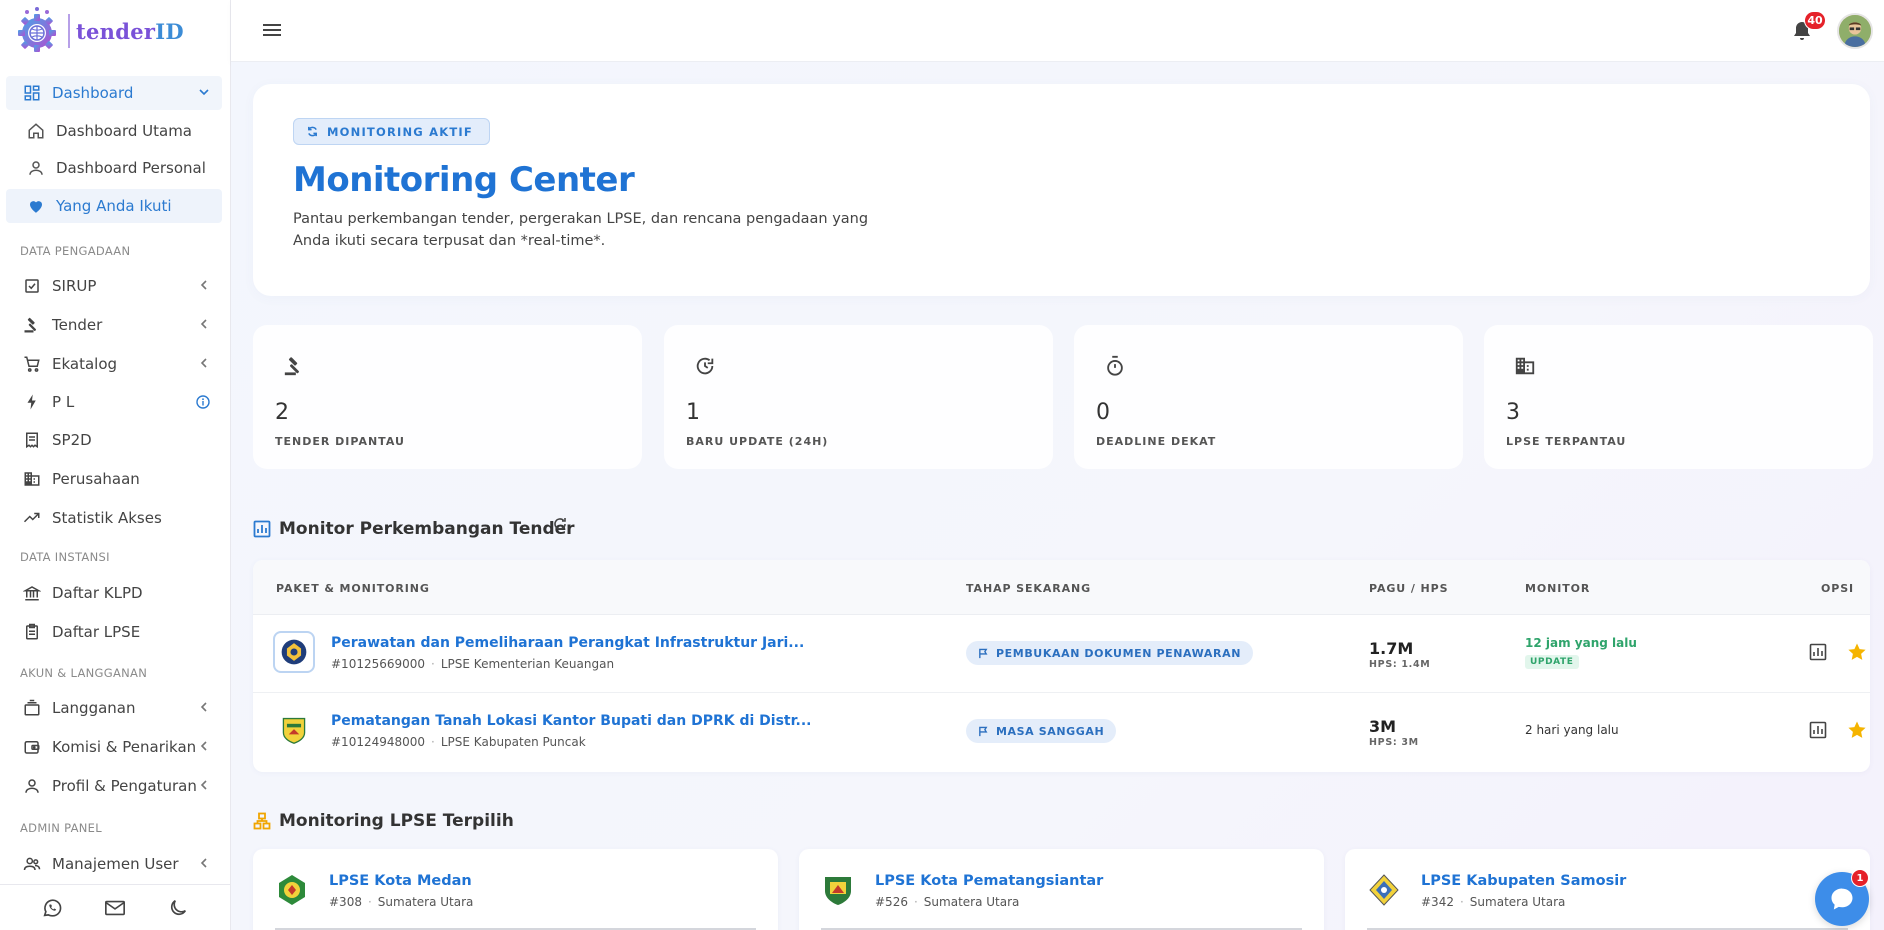 This screenshot has height=930, width=1884. I want to click on sidebar-item-label: Manajemen User, so click(115, 864).